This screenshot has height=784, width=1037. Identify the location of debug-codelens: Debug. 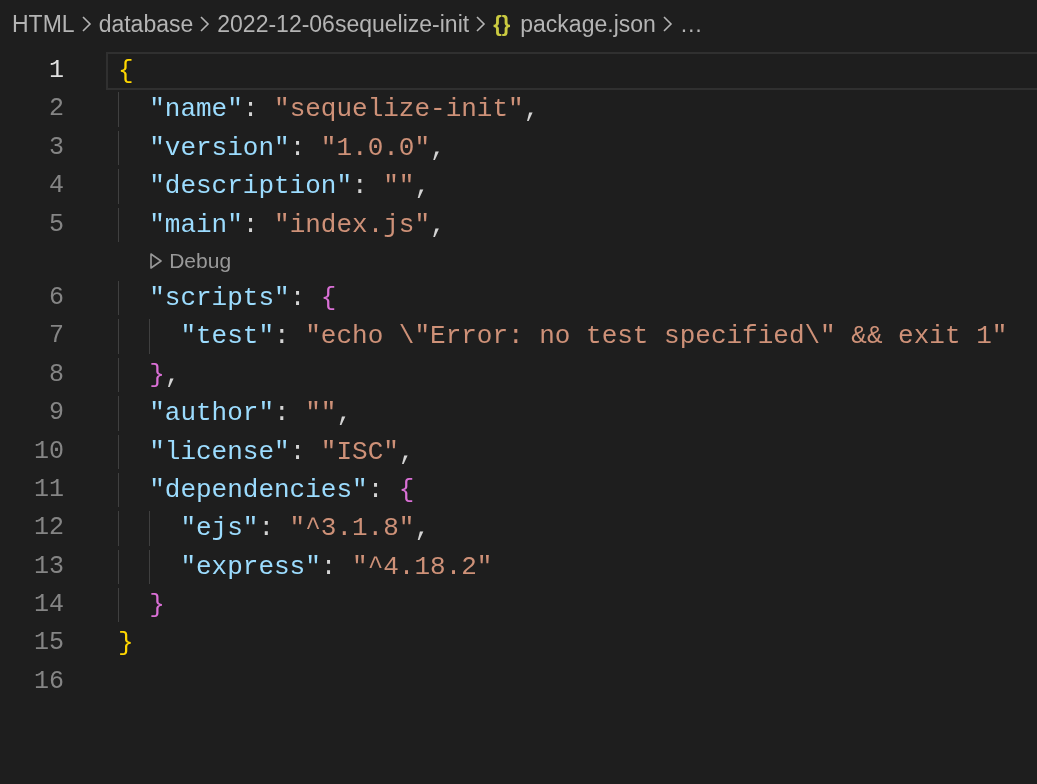
(190, 261).